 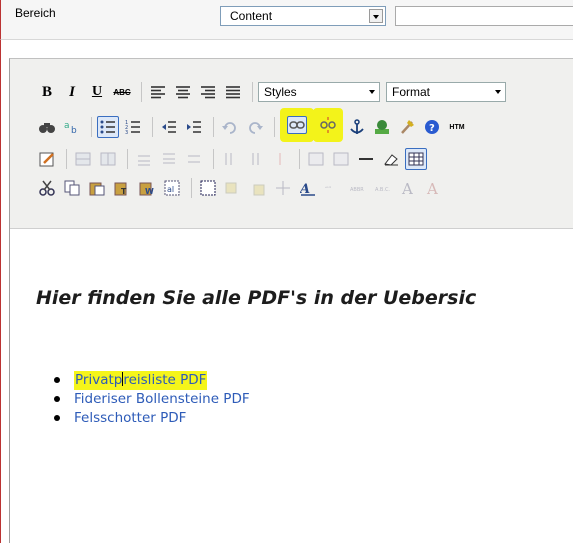 I want to click on cleanup-icon, so click(x=407, y=127).